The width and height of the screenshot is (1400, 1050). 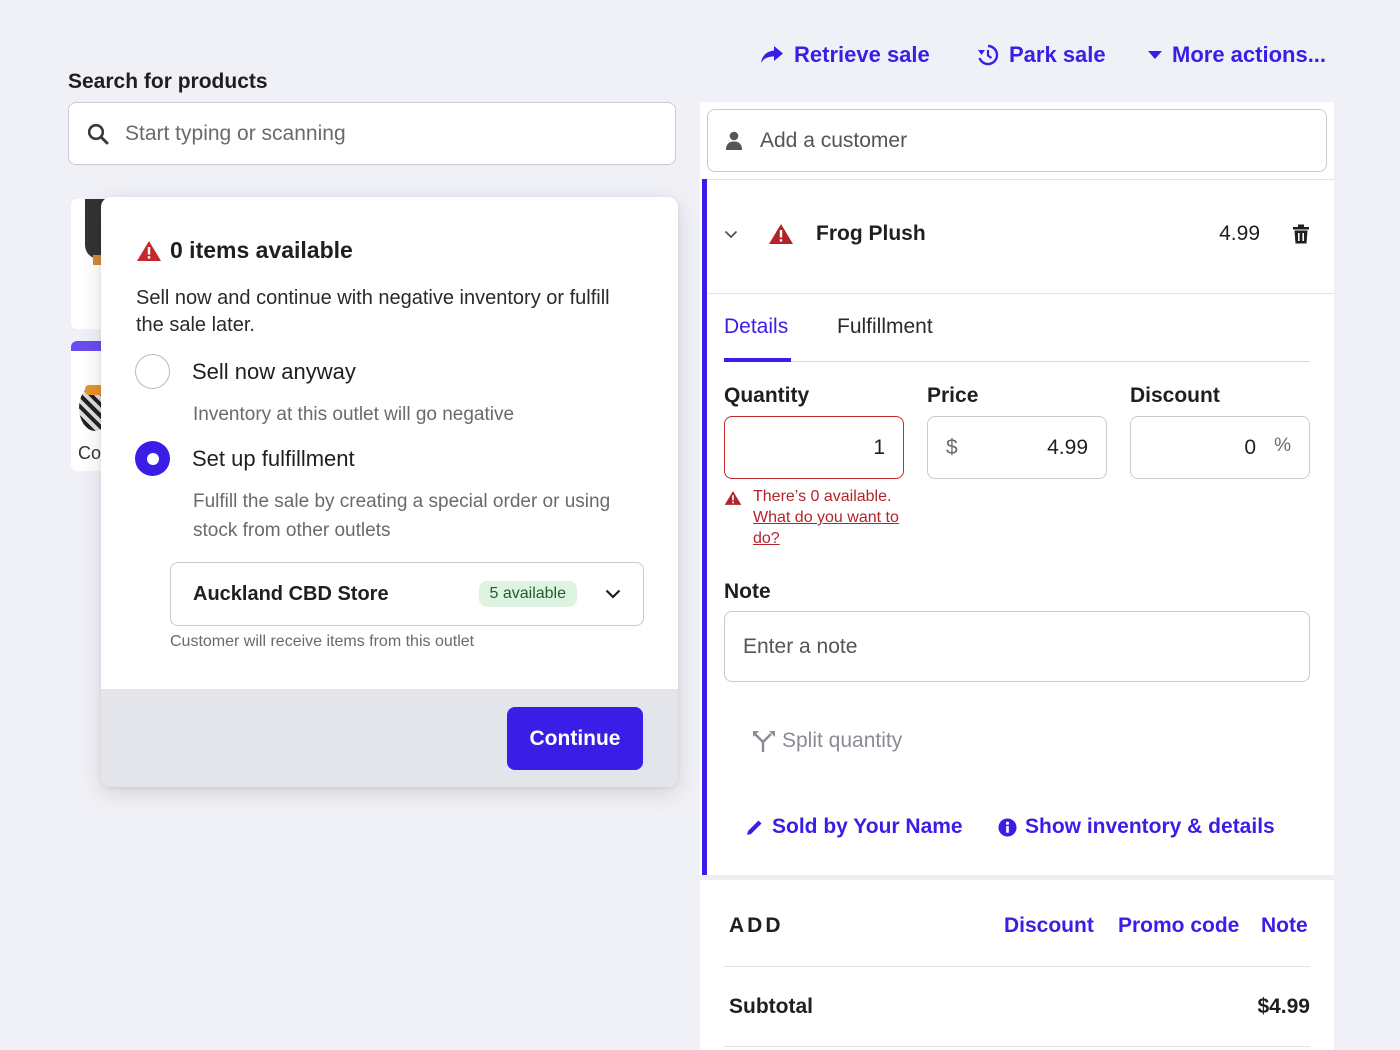 What do you see at coordinates (1067, 447) in the screenshot?
I see `price-value: 4.99` at bounding box center [1067, 447].